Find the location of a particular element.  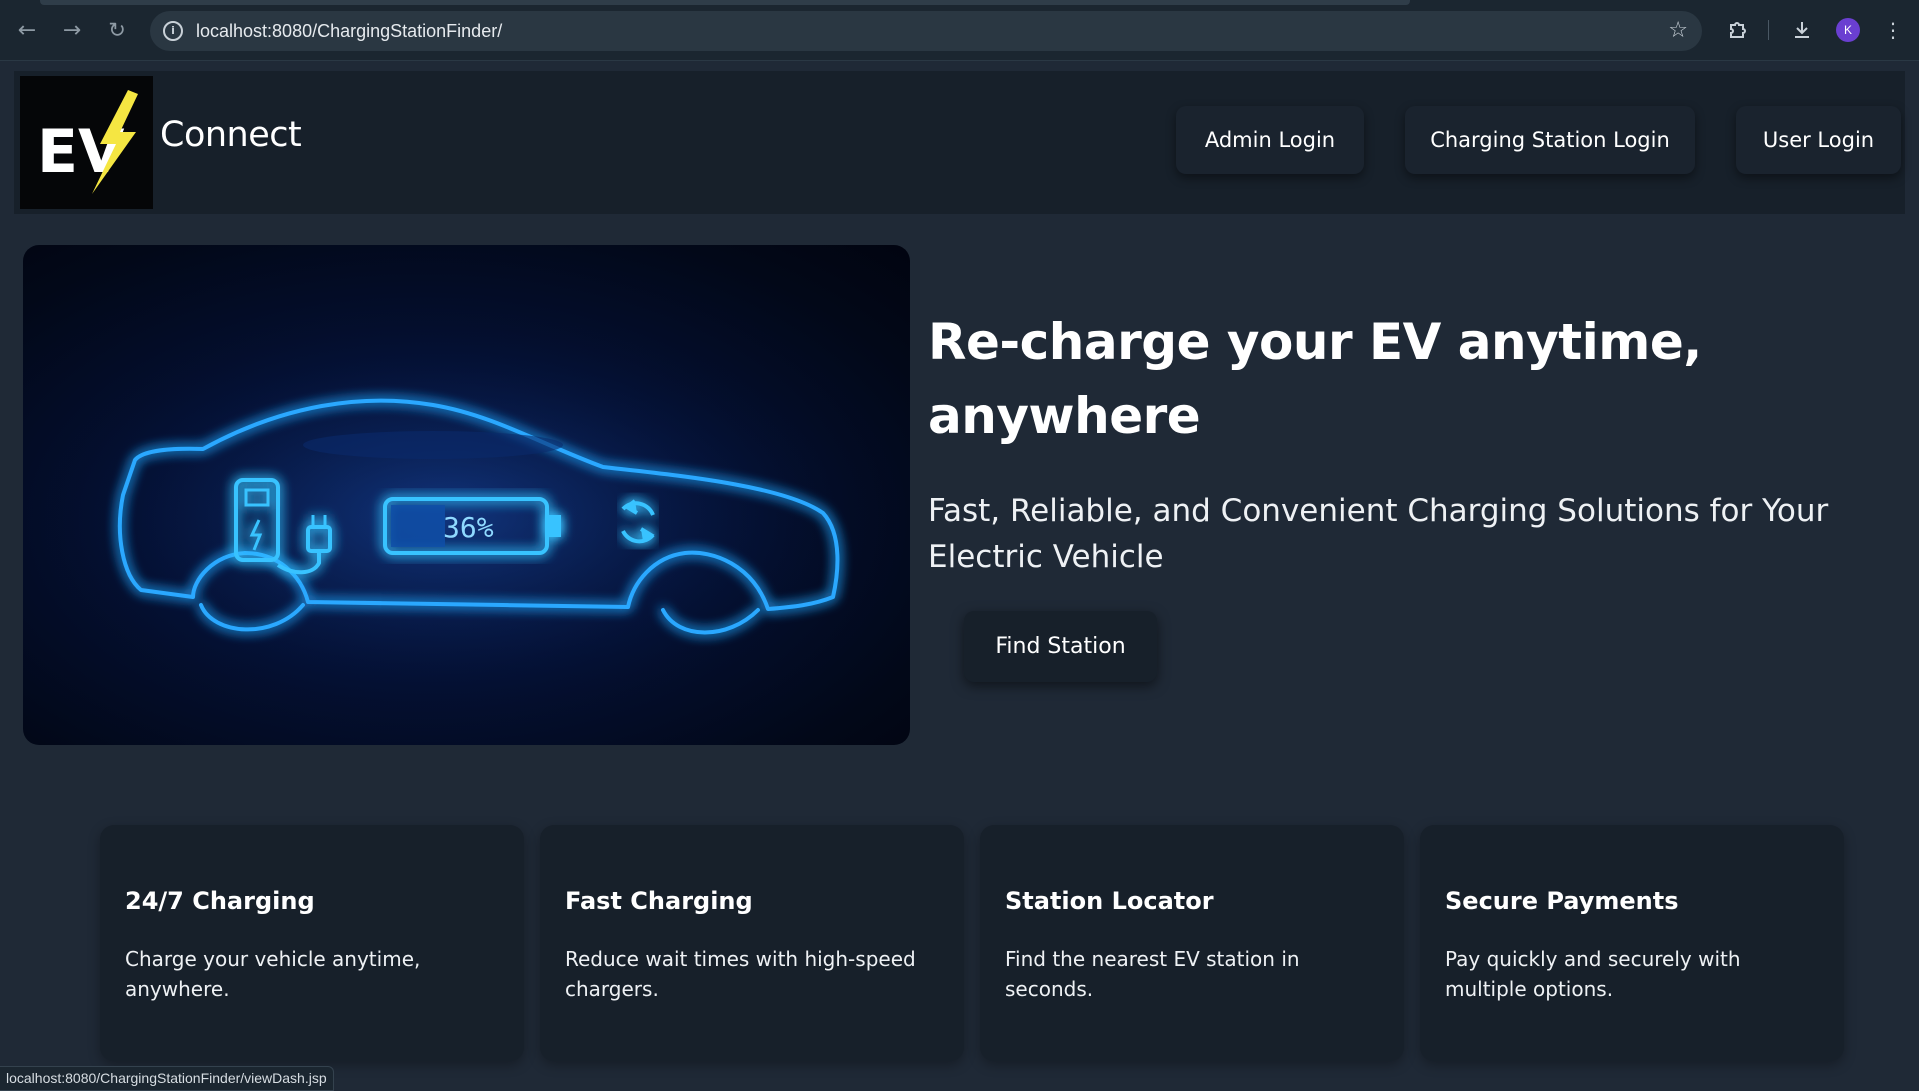

user-login-button: User Login is located at coordinates (1818, 140).